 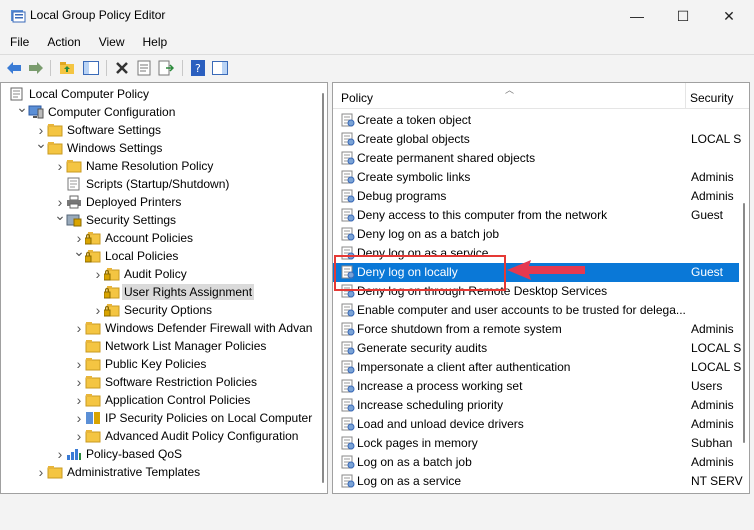 I want to click on policy-row: Create a token object, so click(x=536, y=120).